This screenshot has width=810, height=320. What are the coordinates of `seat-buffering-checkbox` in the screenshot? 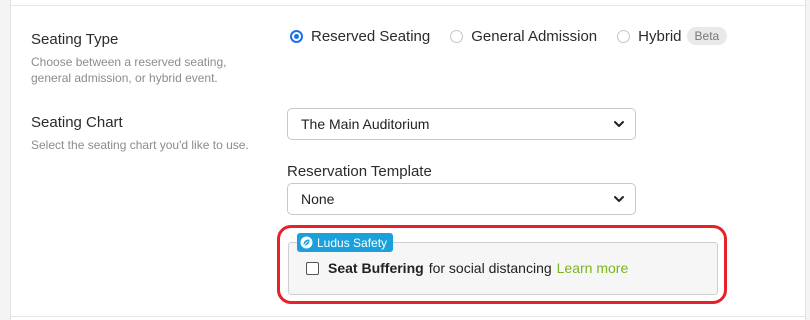 It's located at (312, 268).